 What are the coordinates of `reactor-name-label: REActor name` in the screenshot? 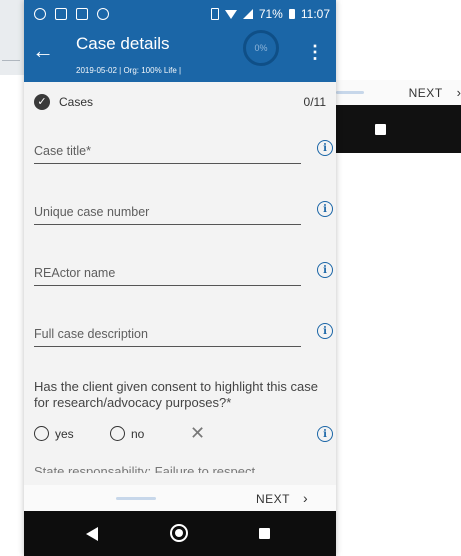 It's located at (75, 273).